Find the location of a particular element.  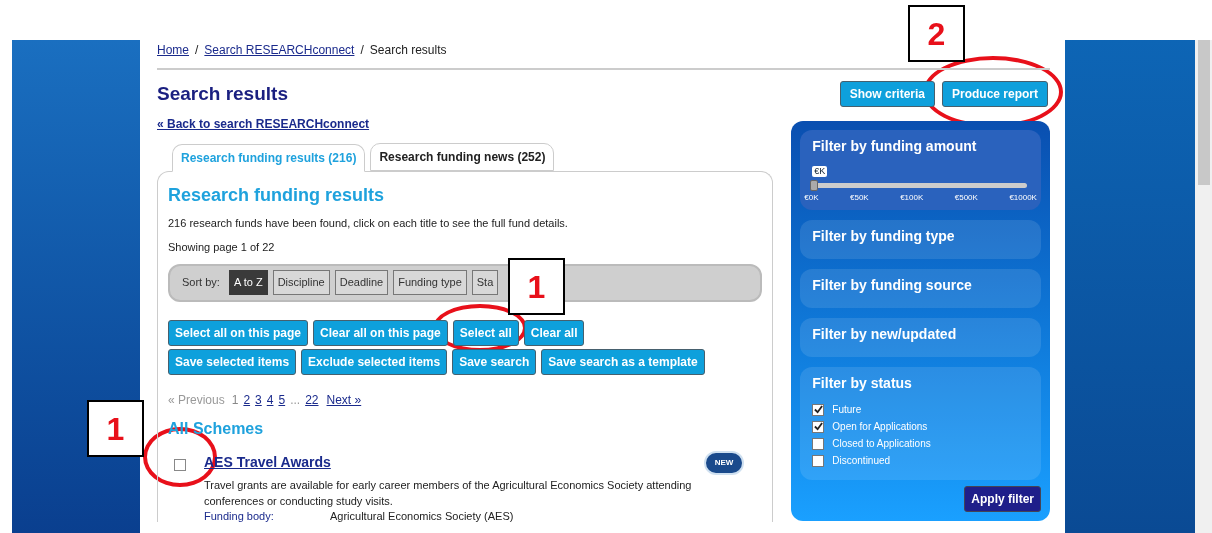

next-link: Next » is located at coordinates (344, 399).